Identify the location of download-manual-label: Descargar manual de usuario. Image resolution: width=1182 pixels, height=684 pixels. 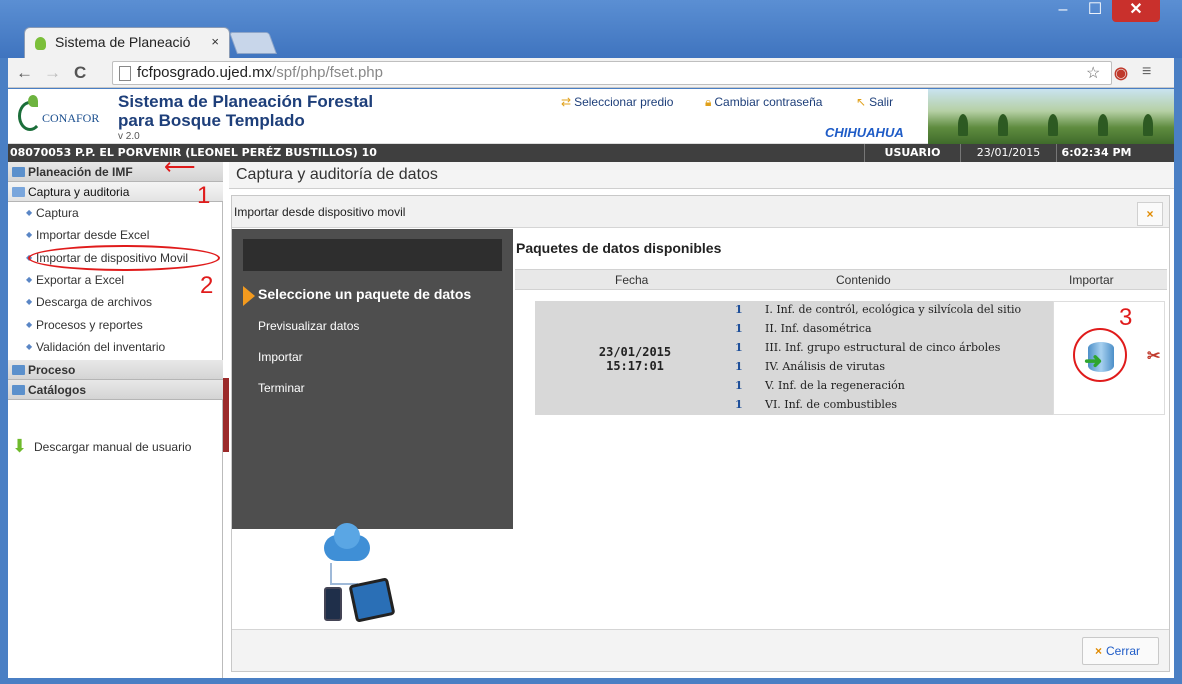
(113, 447).